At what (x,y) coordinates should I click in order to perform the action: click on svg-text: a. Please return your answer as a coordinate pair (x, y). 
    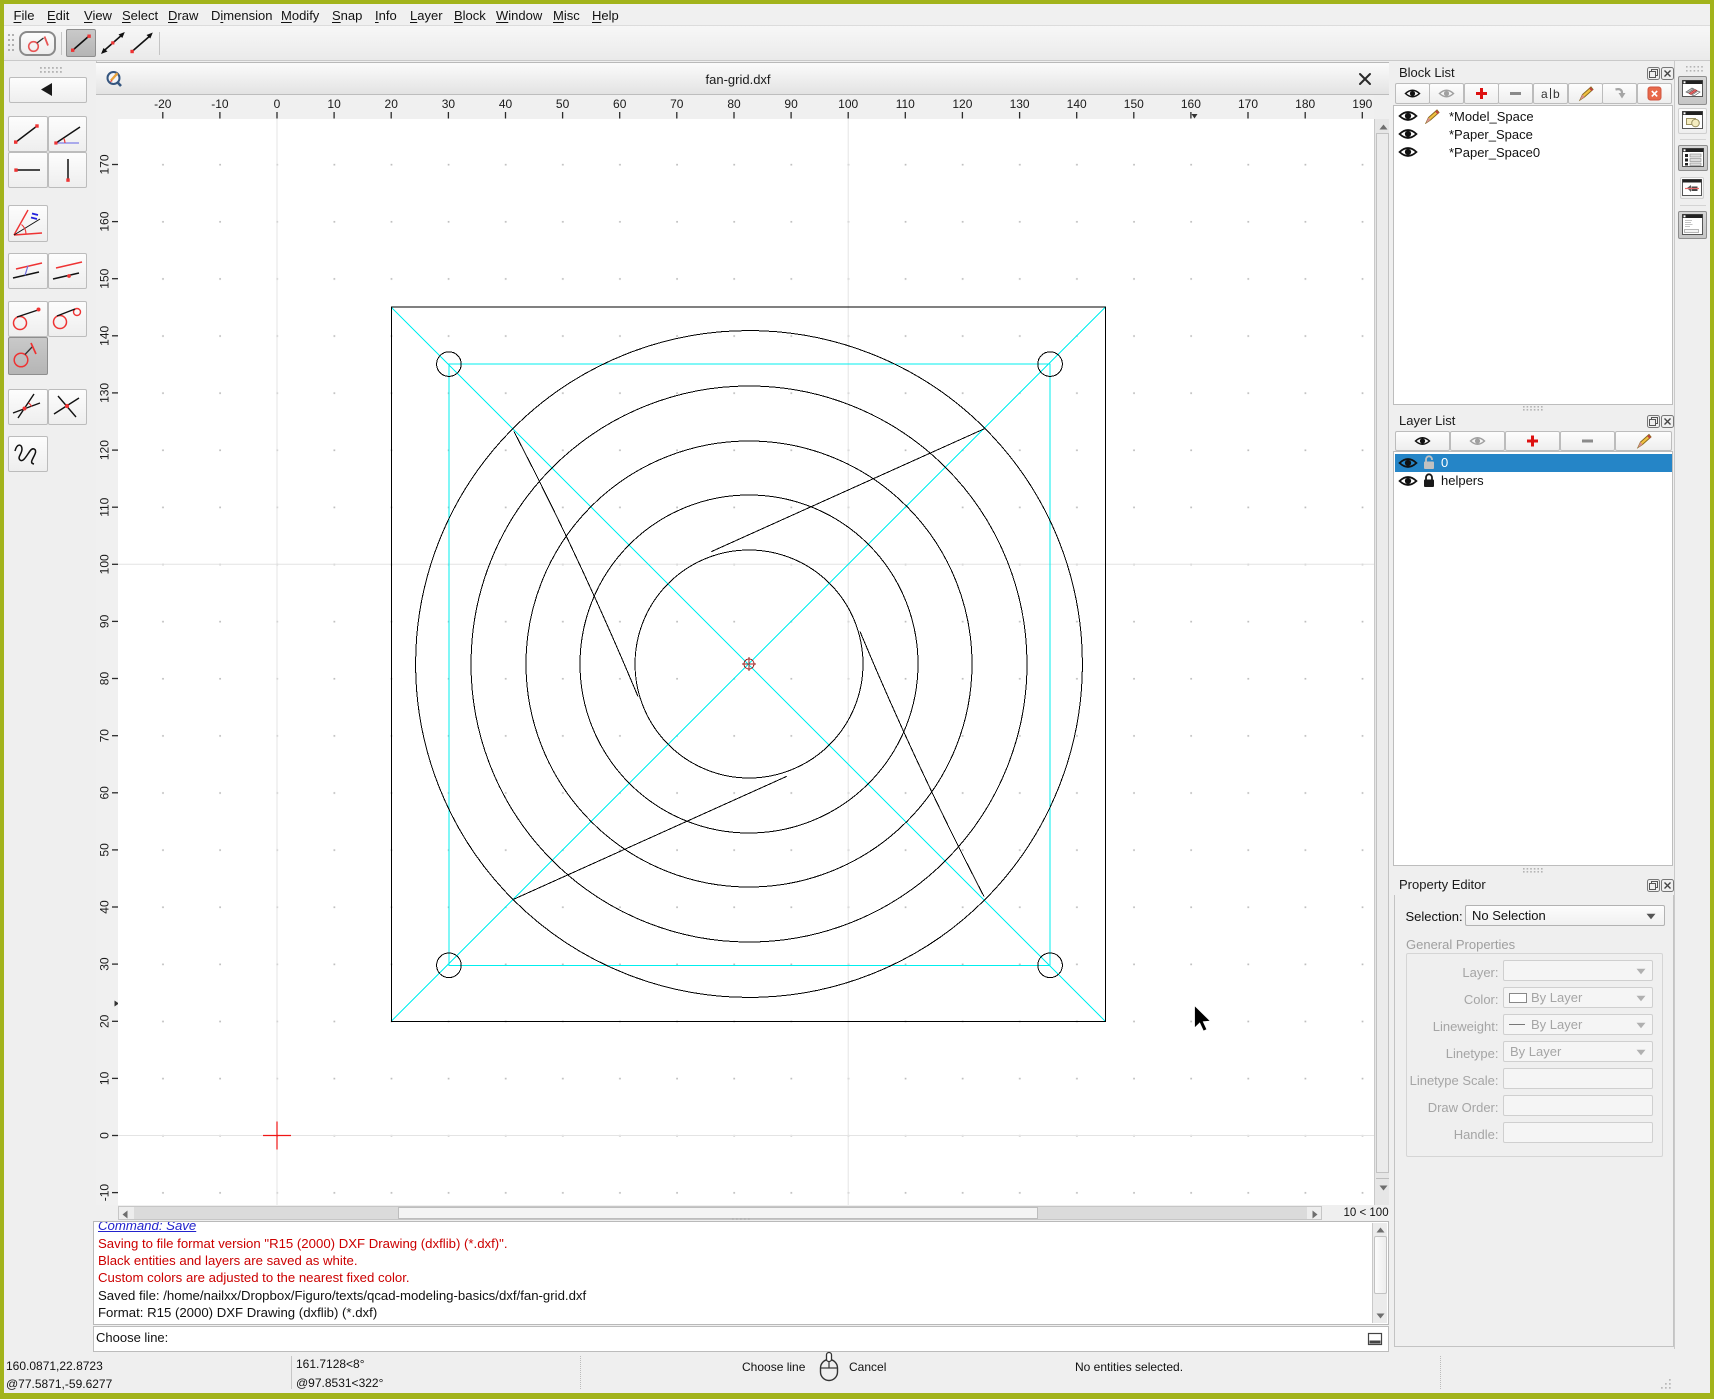
    Looking at the image, I should click on (1544, 94).